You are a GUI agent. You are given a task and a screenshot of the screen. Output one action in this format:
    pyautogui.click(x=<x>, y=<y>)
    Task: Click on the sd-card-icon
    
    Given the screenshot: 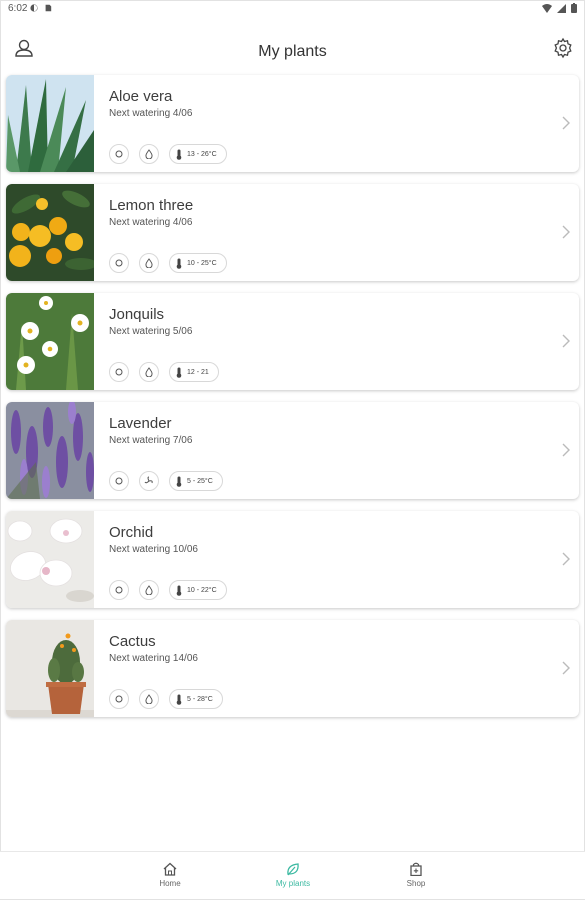 What is the action you would take?
    pyautogui.click(x=48, y=8)
    